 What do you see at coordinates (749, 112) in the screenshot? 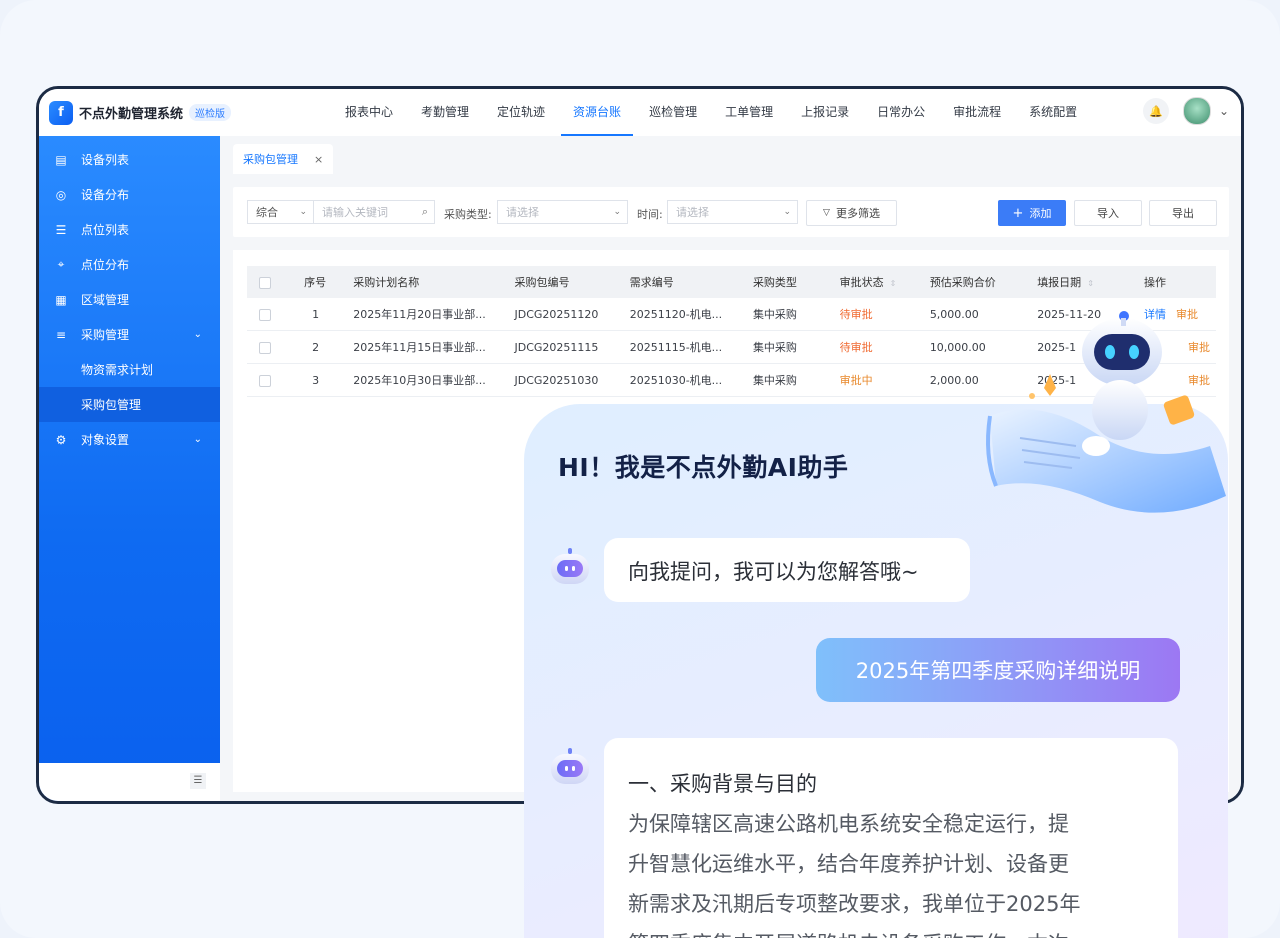
I see `nav-work-orders: 工单管理` at bounding box center [749, 112].